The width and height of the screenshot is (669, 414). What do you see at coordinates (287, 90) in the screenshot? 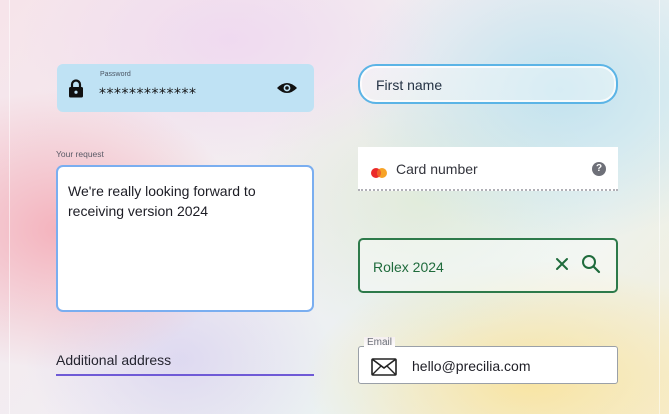
I see `eye-icon` at bounding box center [287, 90].